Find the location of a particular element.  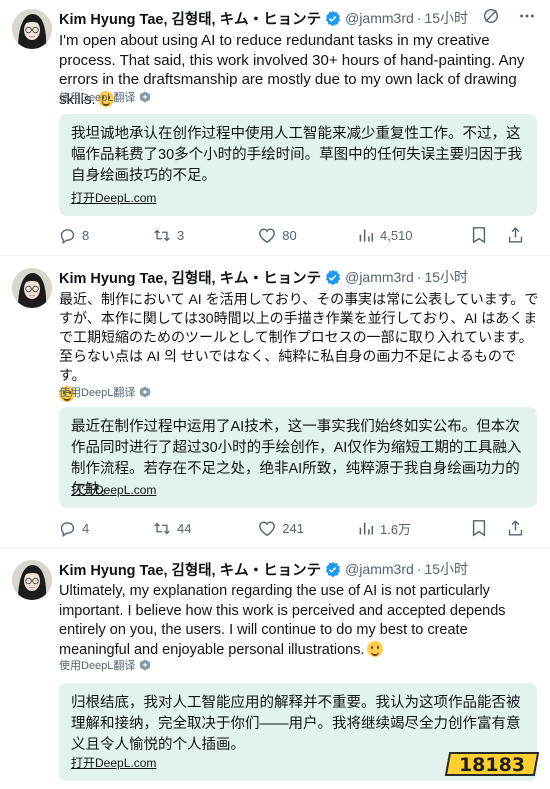

views-count: 1.6万 is located at coordinates (395, 529).